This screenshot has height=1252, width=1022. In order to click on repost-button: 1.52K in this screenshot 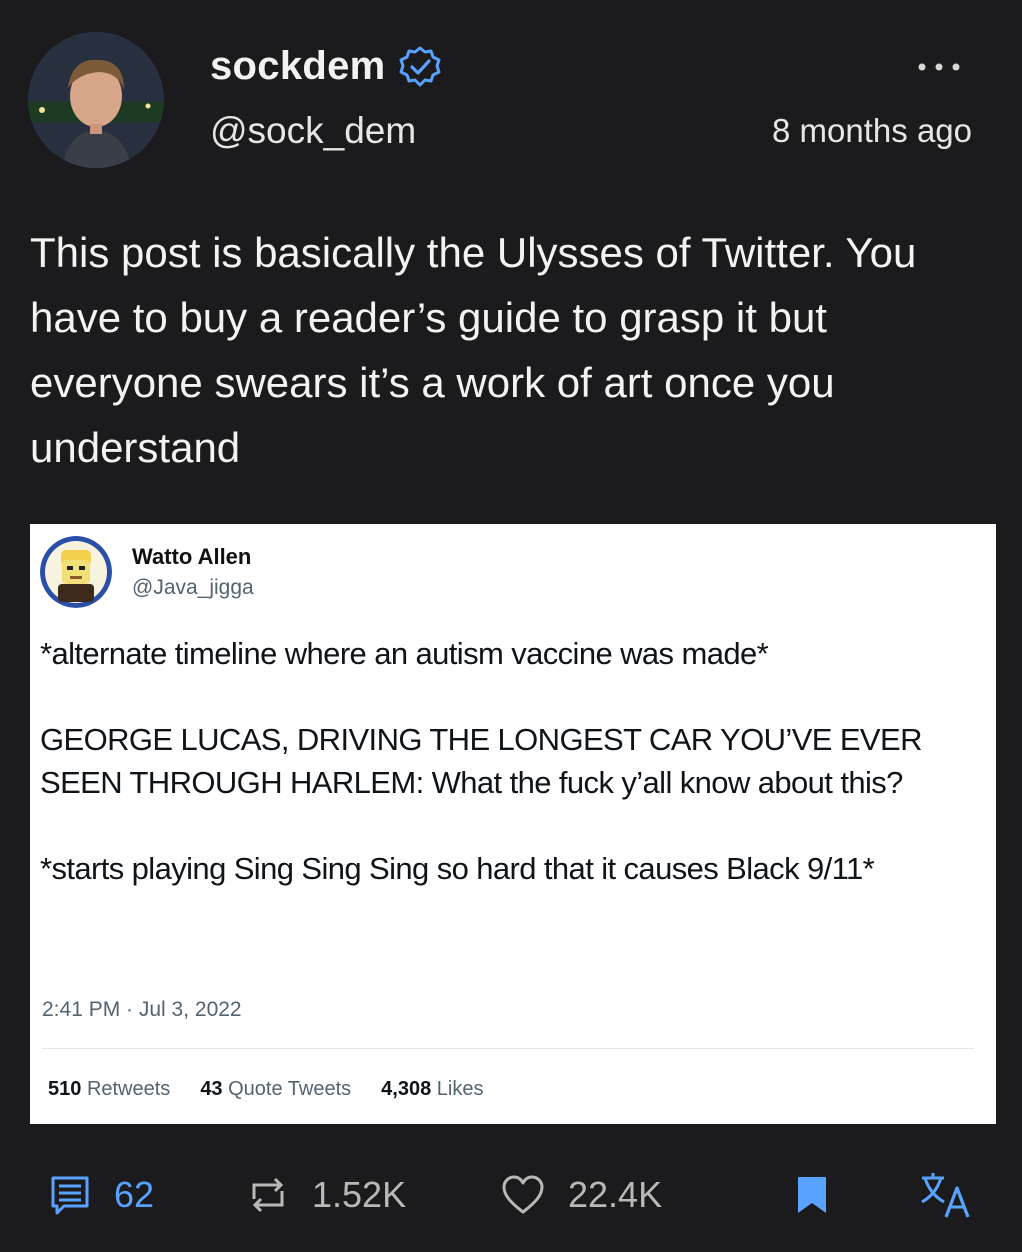, I will do `click(326, 1195)`.